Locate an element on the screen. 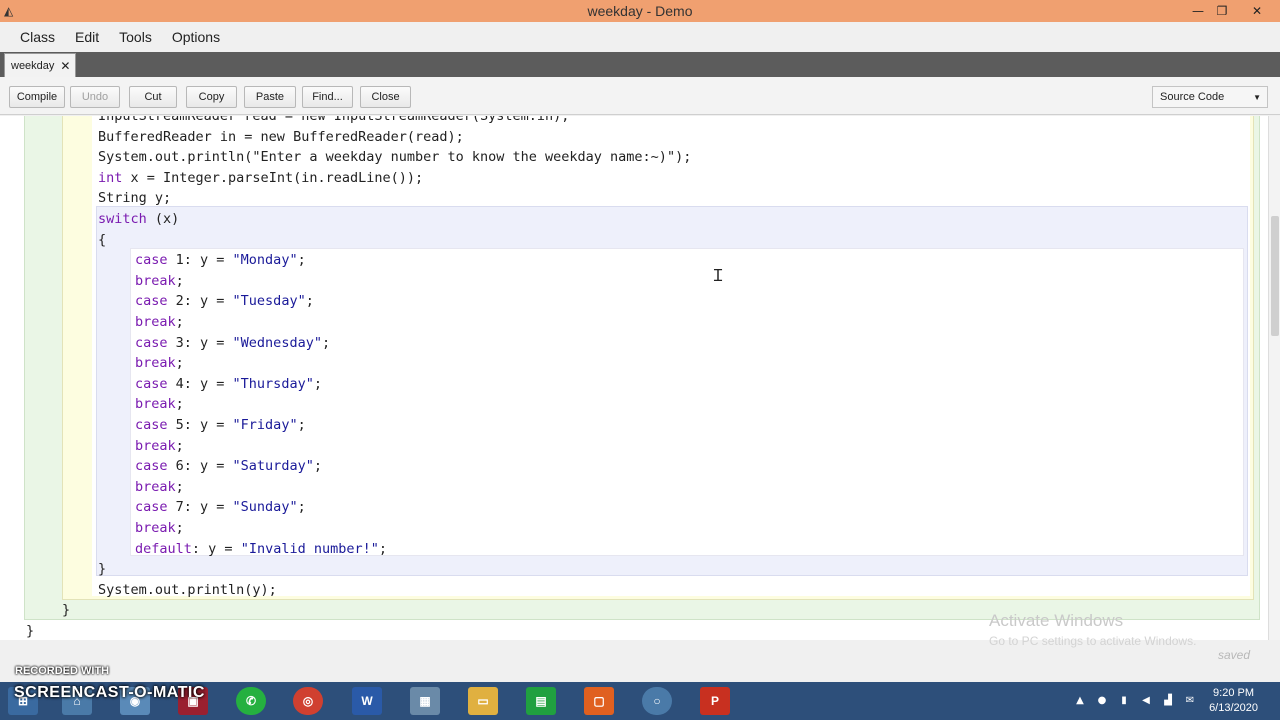 The width and height of the screenshot is (1280, 720). view-select: Source Code ▼ is located at coordinates (1210, 97).